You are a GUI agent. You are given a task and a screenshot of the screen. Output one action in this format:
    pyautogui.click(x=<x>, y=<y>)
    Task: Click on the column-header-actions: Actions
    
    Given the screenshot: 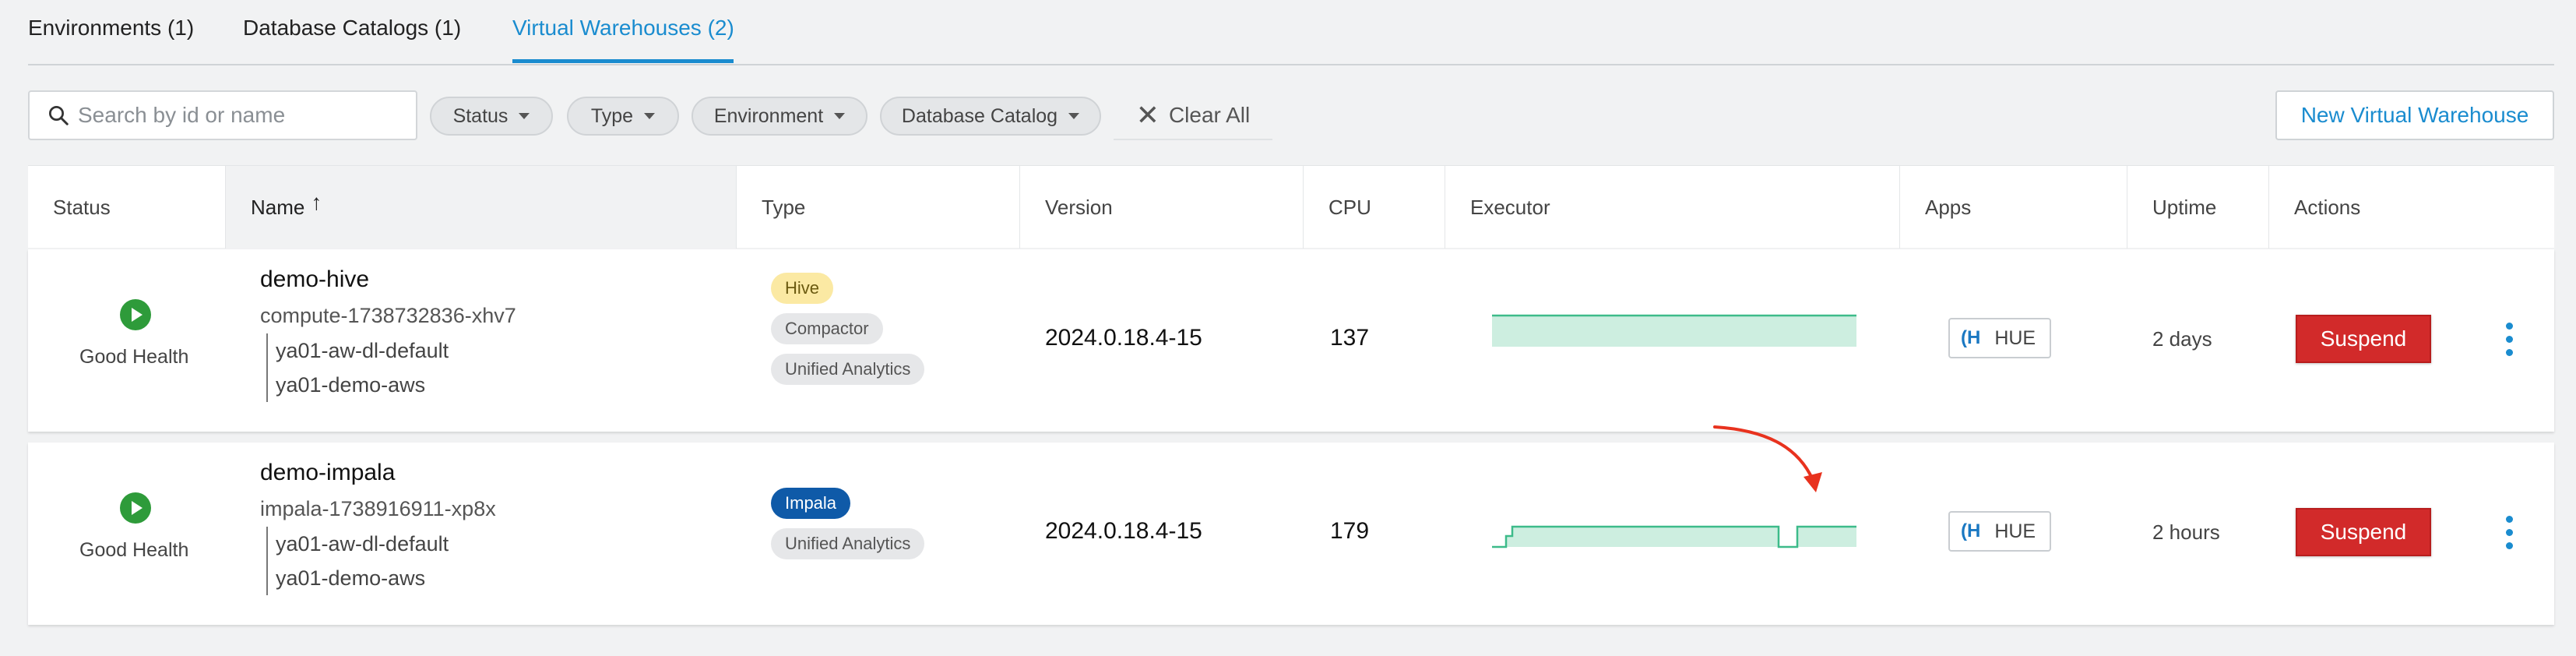 What is the action you would take?
    pyautogui.click(x=2411, y=207)
    